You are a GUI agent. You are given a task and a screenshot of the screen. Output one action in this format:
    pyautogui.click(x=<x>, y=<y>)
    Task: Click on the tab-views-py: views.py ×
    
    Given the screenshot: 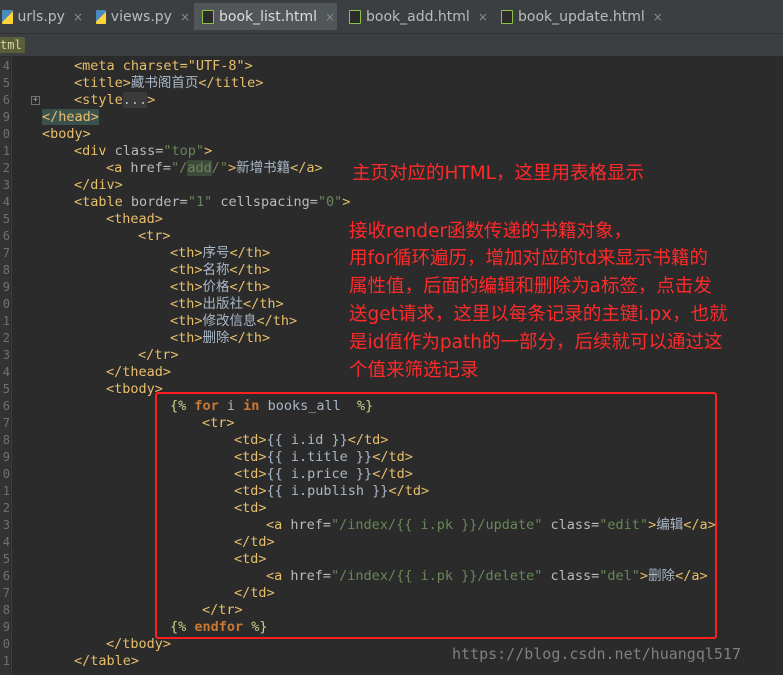 What is the action you would take?
    pyautogui.click(x=139, y=16)
    